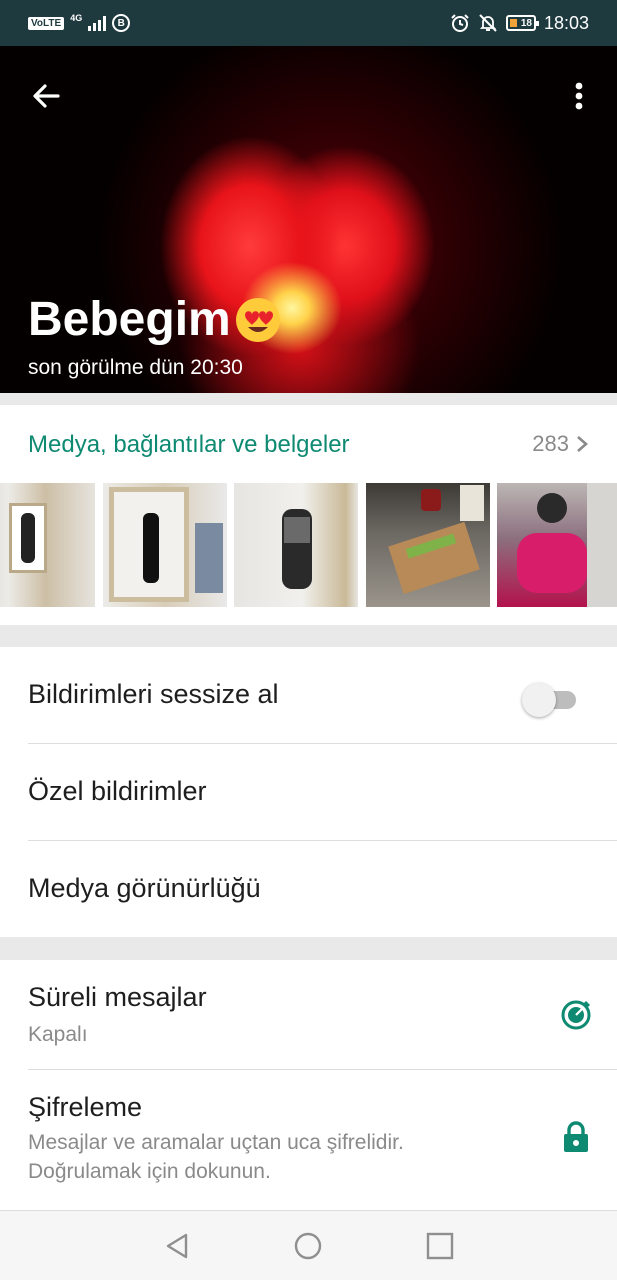 The width and height of the screenshot is (617, 1280). What do you see at coordinates (153, 694) in the screenshot?
I see `mute-notifications-label: Bildirimleri sessize al` at bounding box center [153, 694].